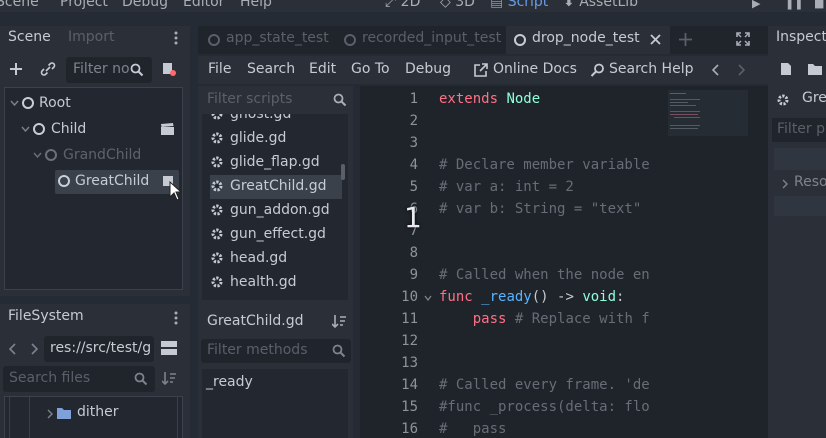 The image size is (826, 438). Describe the element at coordinates (343, 172) in the screenshot. I see `script-list-scrollbar` at that location.